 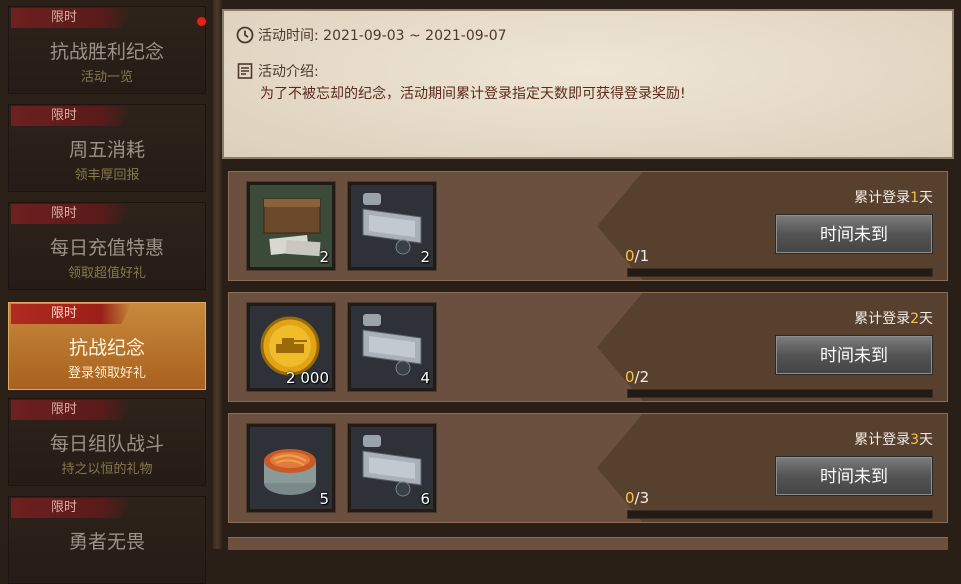 I want to click on activity-time-row: 活动时间: 2021-09-03 ~ 2021-09-07, so click(x=371, y=35).